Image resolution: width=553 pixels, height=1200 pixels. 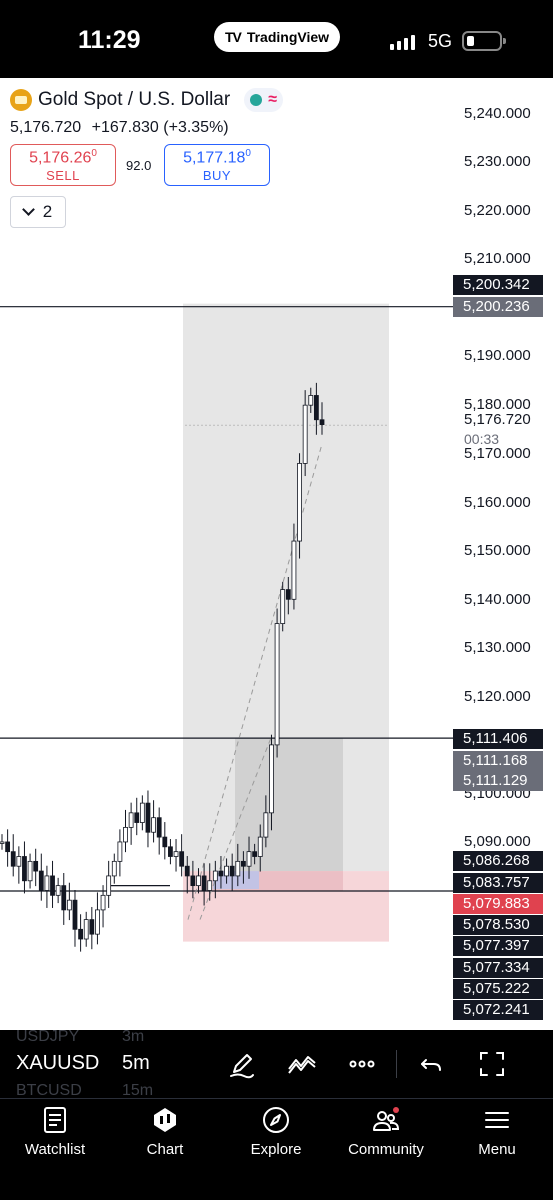 I want to click on price-tag: 5,111.129, so click(x=498, y=781).